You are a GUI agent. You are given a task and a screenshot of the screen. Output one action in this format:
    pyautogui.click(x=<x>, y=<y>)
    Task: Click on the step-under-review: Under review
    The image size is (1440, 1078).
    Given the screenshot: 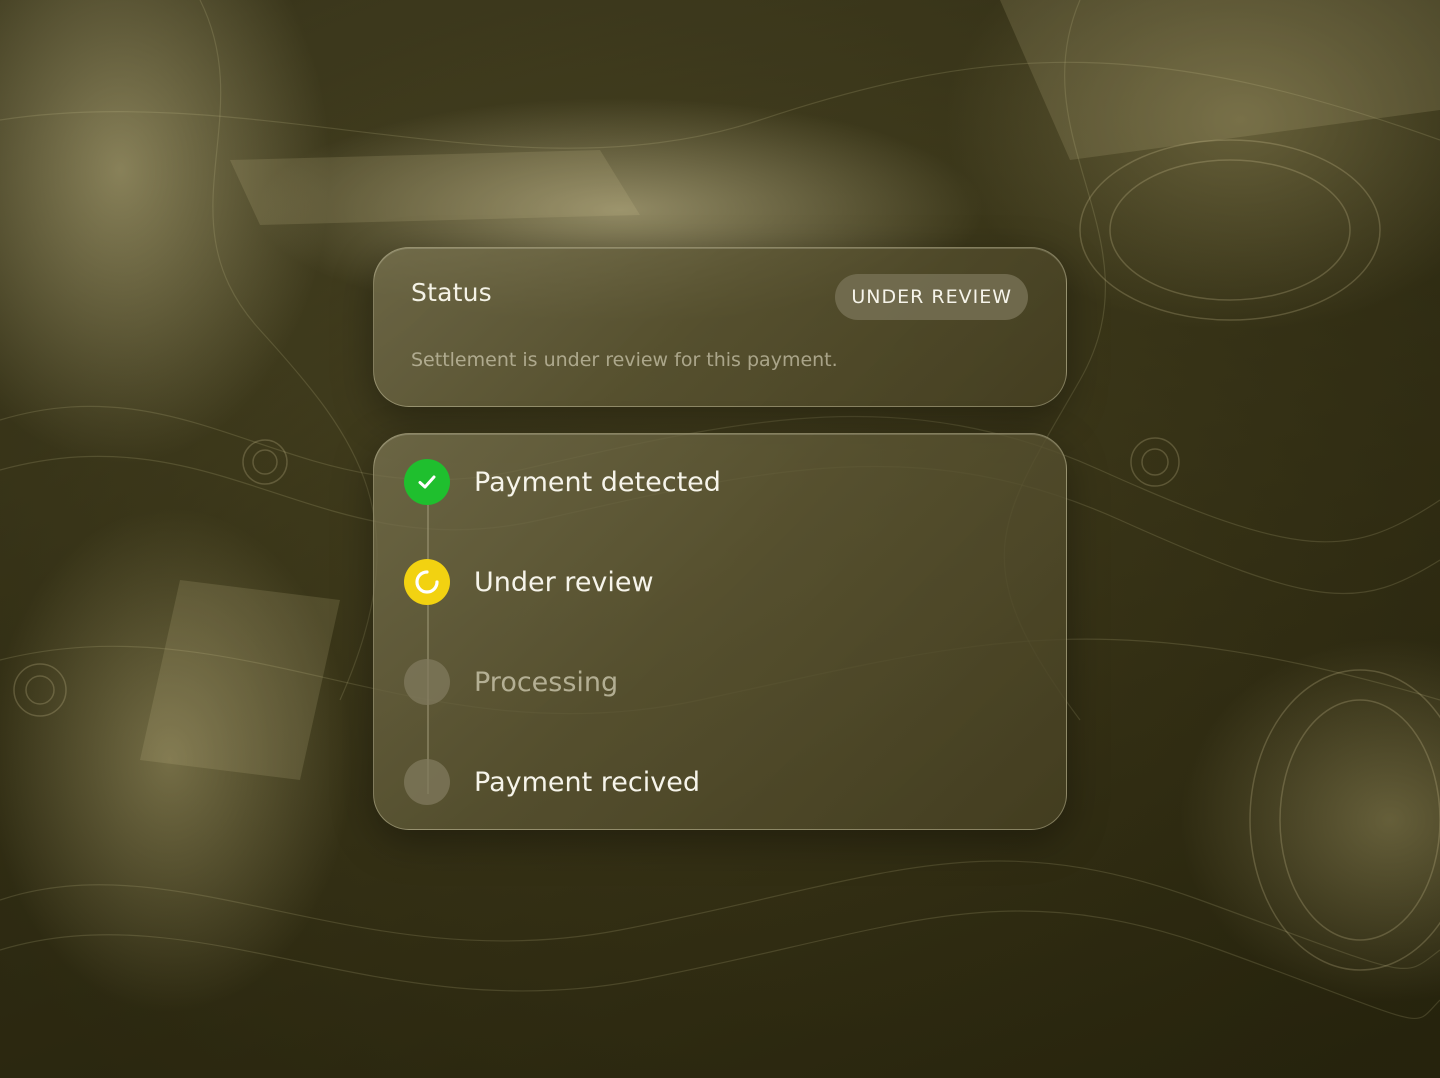 What is the action you would take?
    pyautogui.click(x=529, y=582)
    